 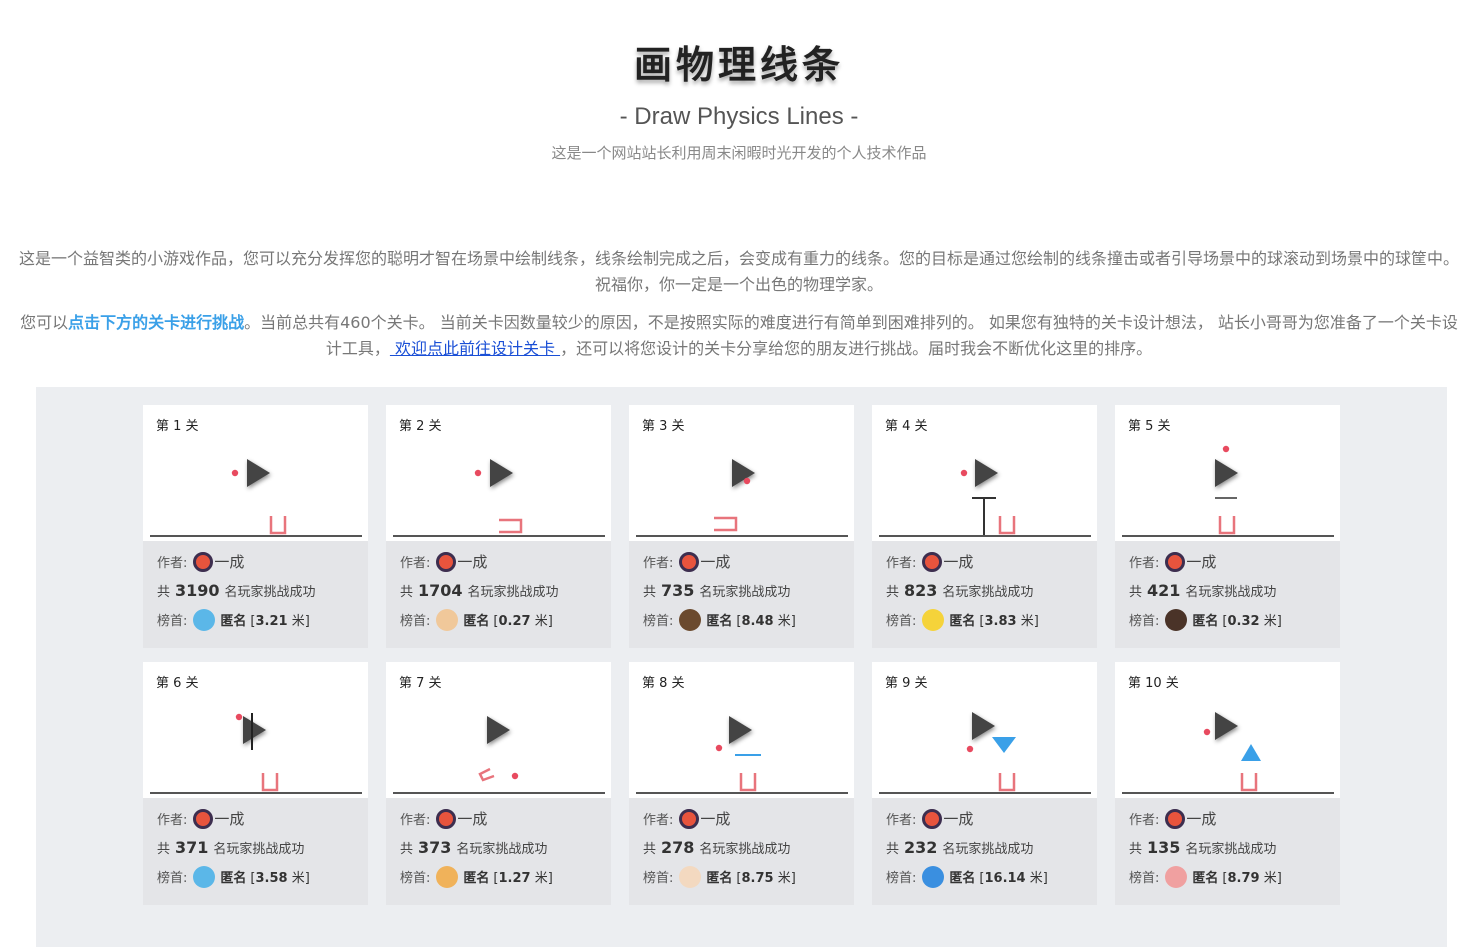 I want to click on leader-score: [3.58 米], so click(x=280, y=878).